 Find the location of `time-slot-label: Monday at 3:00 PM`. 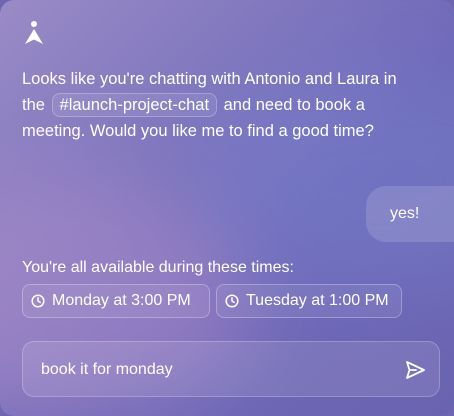

time-slot-label: Monday at 3:00 PM is located at coordinates (121, 300).